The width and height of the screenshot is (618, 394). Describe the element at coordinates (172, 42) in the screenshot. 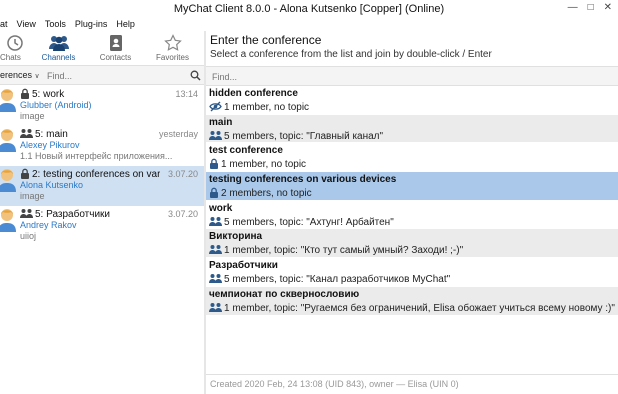

I see `star-icon` at that location.